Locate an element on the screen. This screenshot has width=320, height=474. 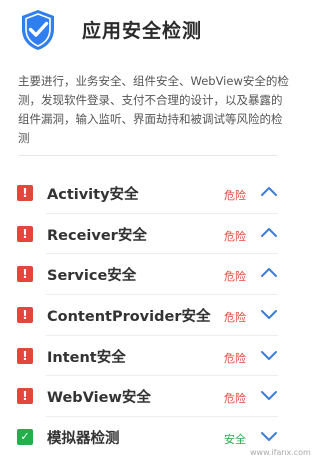
divider is located at coordinates (148, 155).